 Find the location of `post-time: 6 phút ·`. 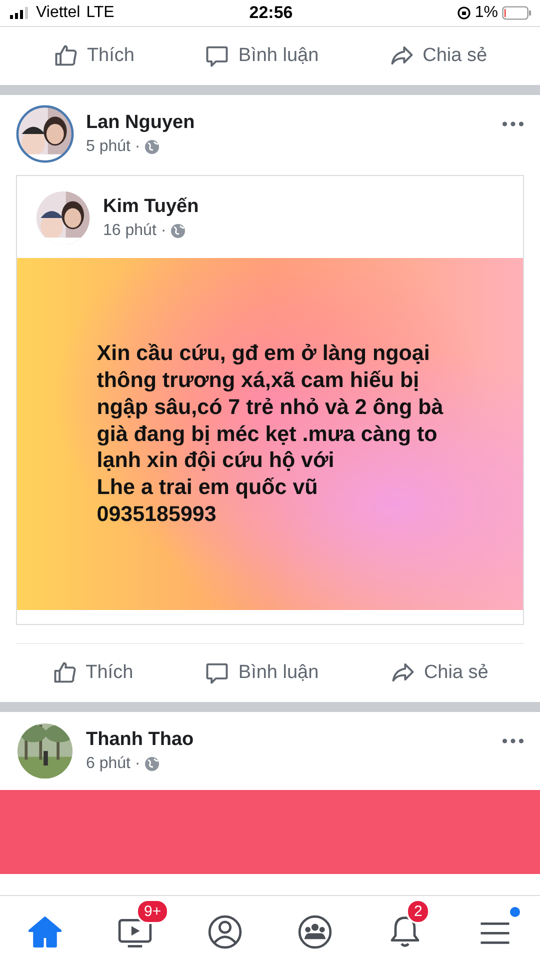

post-time: 6 phút · is located at coordinates (113, 764).